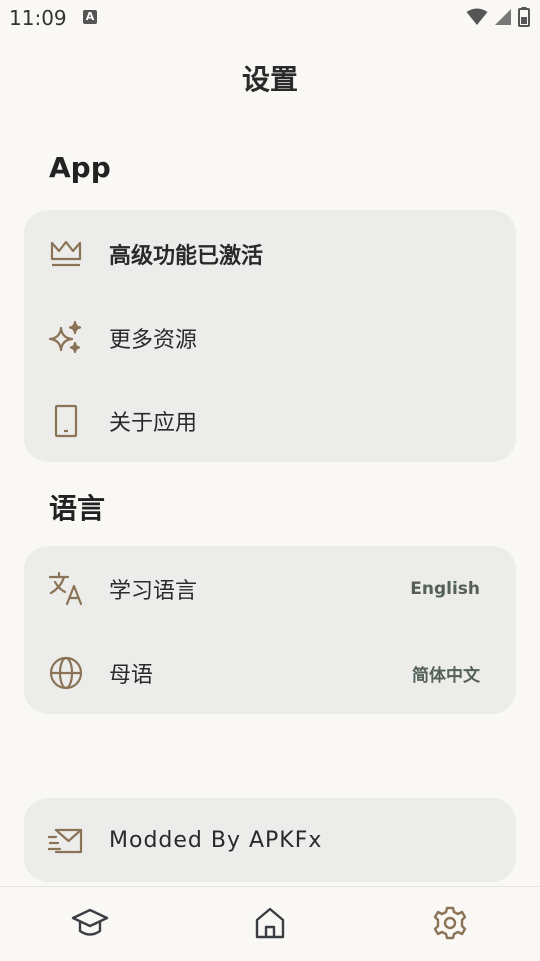 The width and height of the screenshot is (540, 961). Describe the element at coordinates (503, 17) in the screenshot. I see `signal-icon` at that location.